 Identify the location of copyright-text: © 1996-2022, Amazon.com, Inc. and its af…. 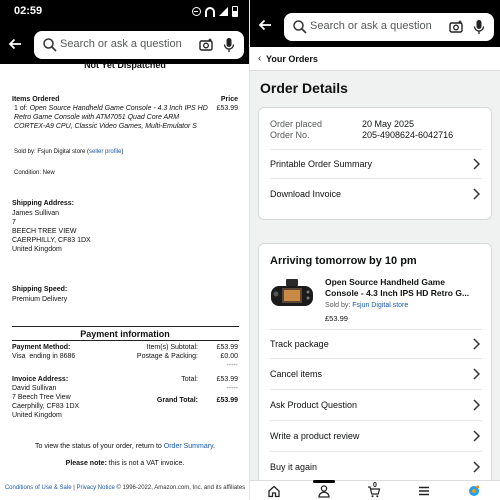
(181, 488).